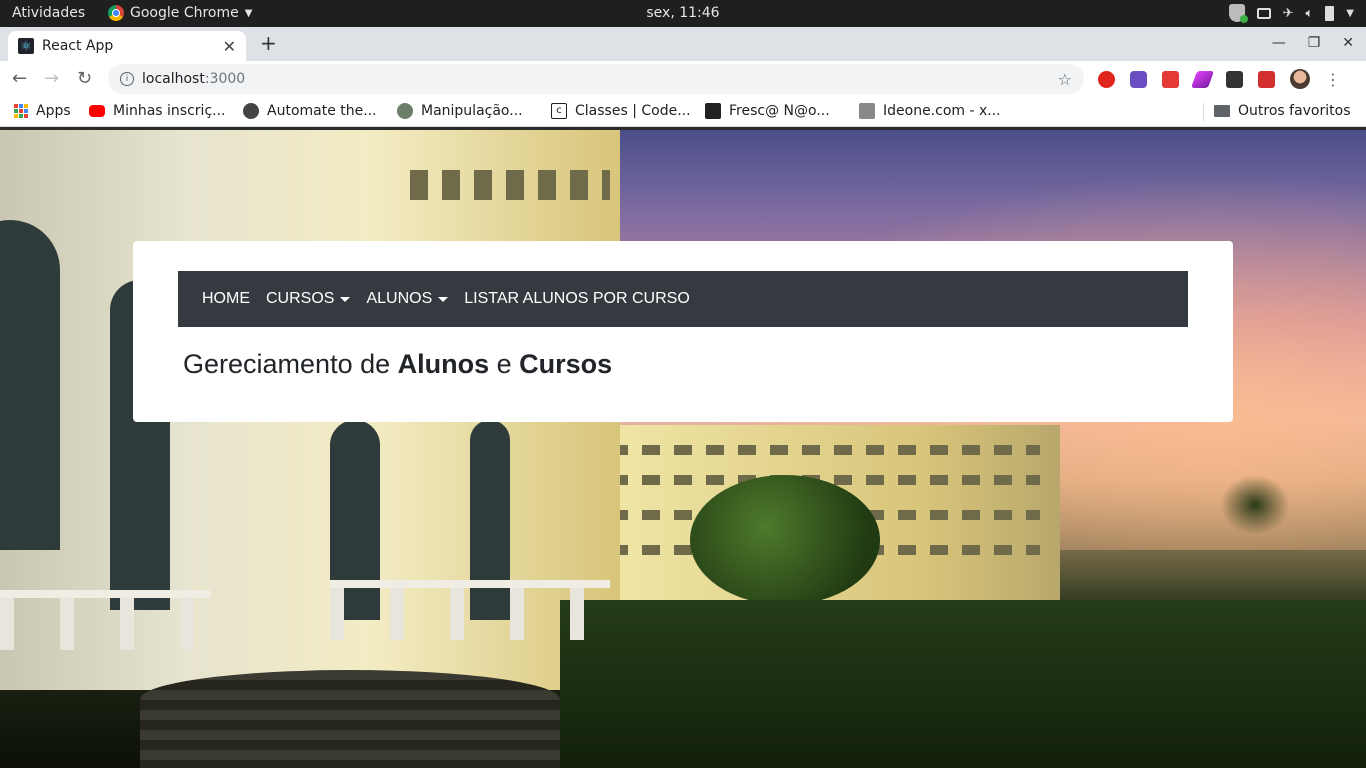  What do you see at coordinates (1348, 43) in the screenshot?
I see `close-window-icon: ✕` at bounding box center [1348, 43].